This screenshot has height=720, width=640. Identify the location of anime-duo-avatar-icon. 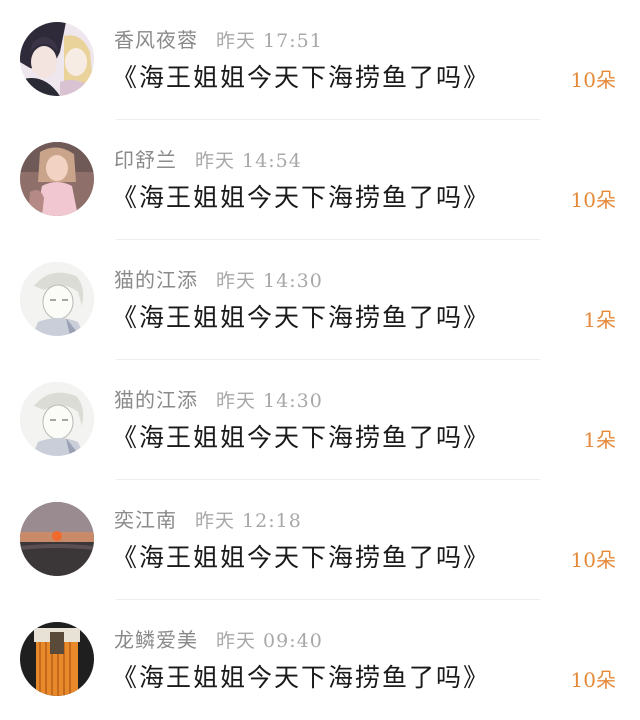
(57, 59).